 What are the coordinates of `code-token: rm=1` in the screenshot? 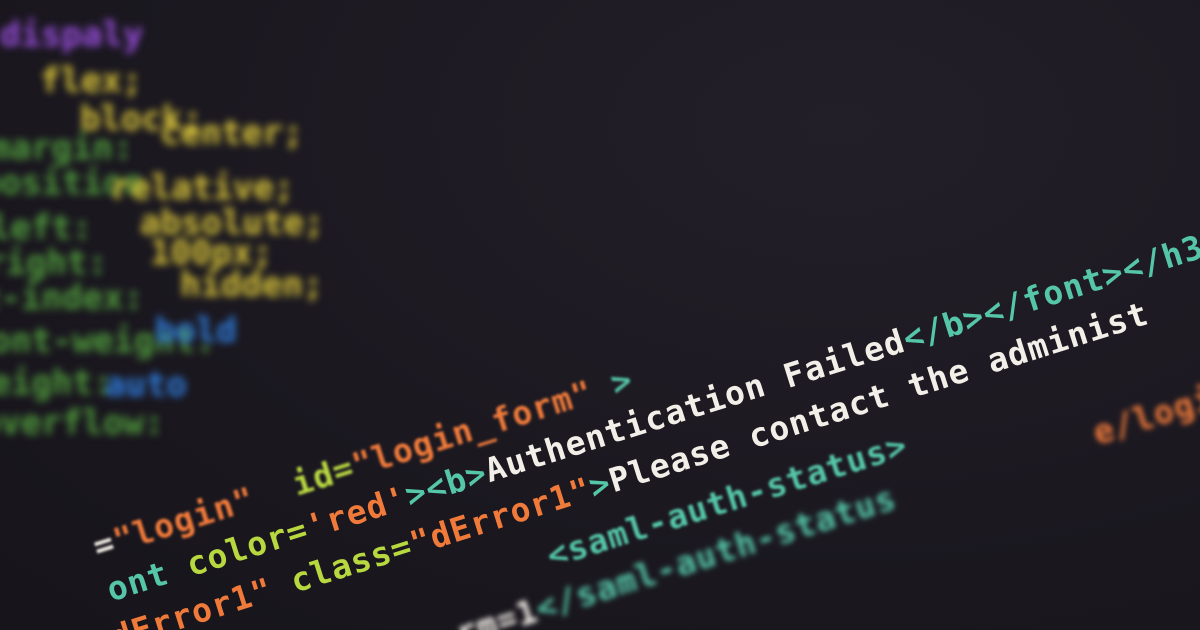 It's located at (497, 610).